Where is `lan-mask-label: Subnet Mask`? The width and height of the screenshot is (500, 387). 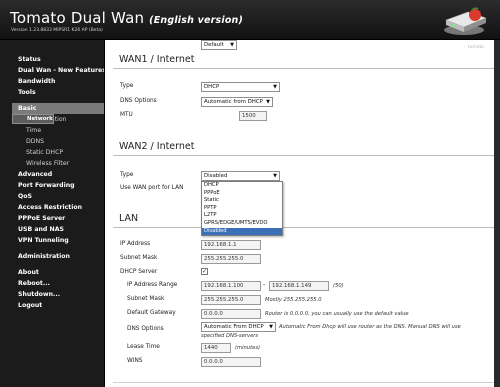 lan-mask-label: Subnet Mask is located at coordinates (139, 258).